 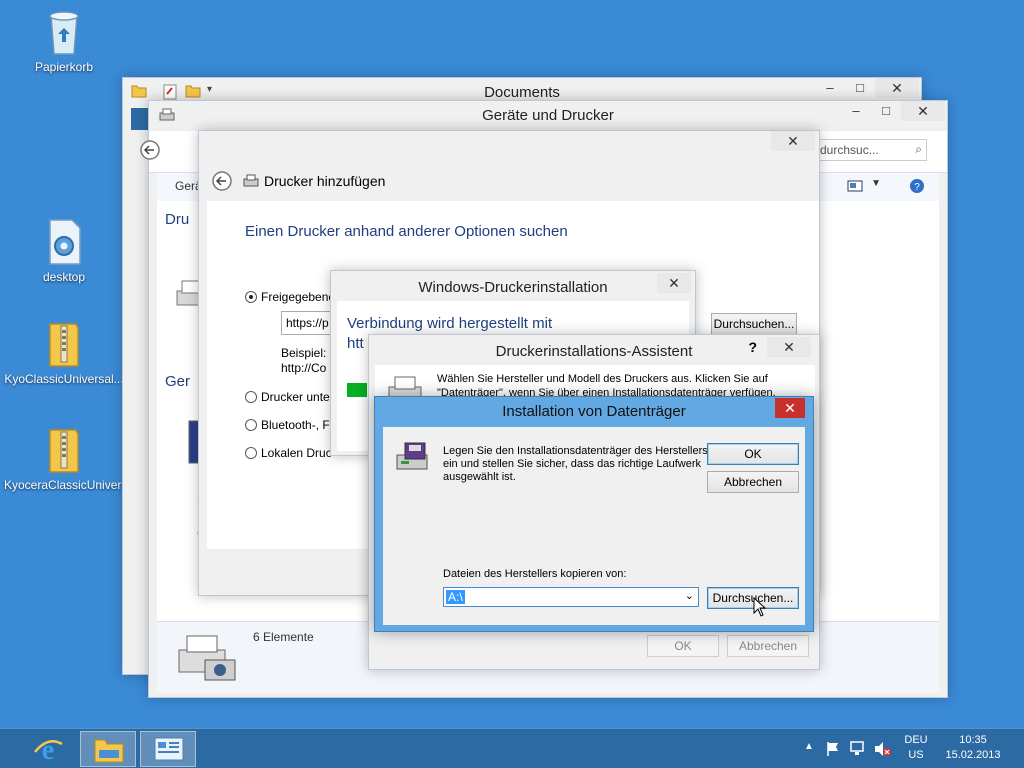 What do you see at coordinates (251, 425) in the screenshot?
I see `radio-bluetooth` at bounding box center [251, 425].